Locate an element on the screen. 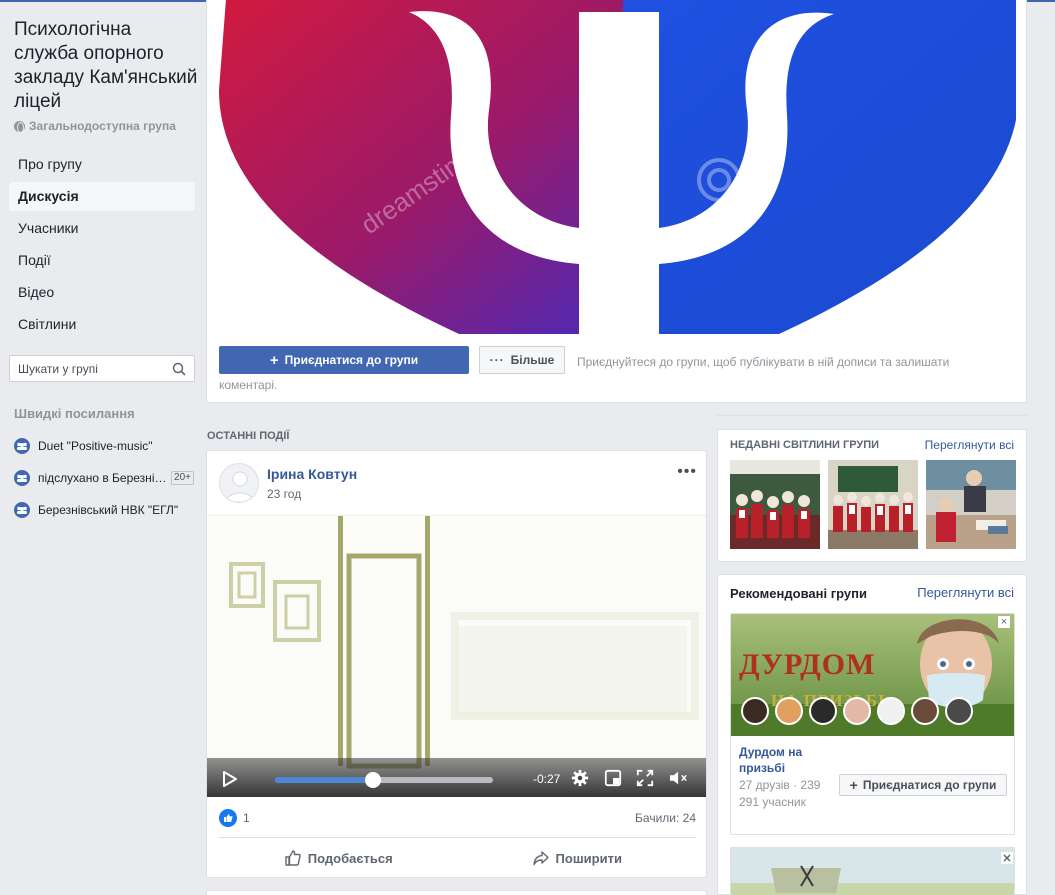 The image size is (1055, 895). privacy-label: Загальнодоступна група is located at coordinates (102, 126).